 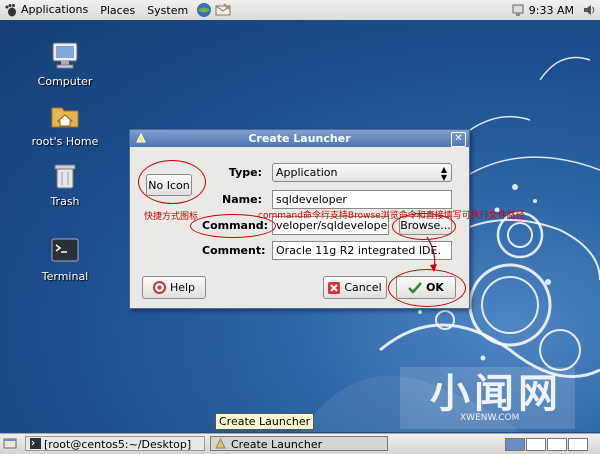 I want to click on cancel-icon, so click(x=334, y=287).